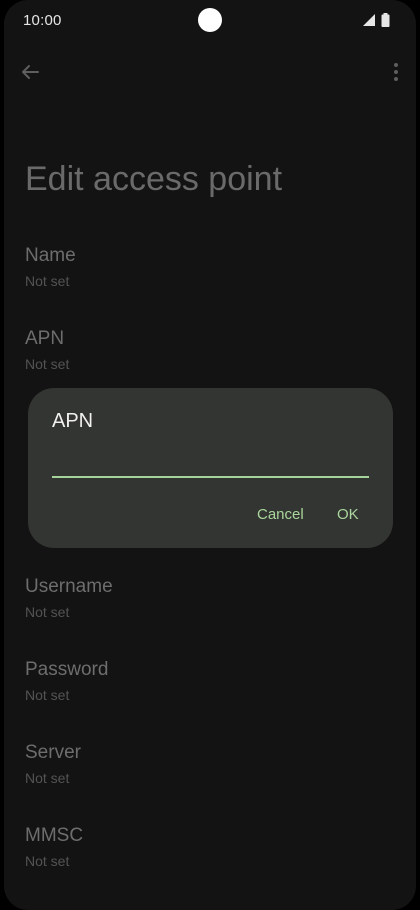 This screenshot has width=420, height=910. Describe the element at coordinates (50, 255) in the screenshot. I see `pref-label: Name` at that location.